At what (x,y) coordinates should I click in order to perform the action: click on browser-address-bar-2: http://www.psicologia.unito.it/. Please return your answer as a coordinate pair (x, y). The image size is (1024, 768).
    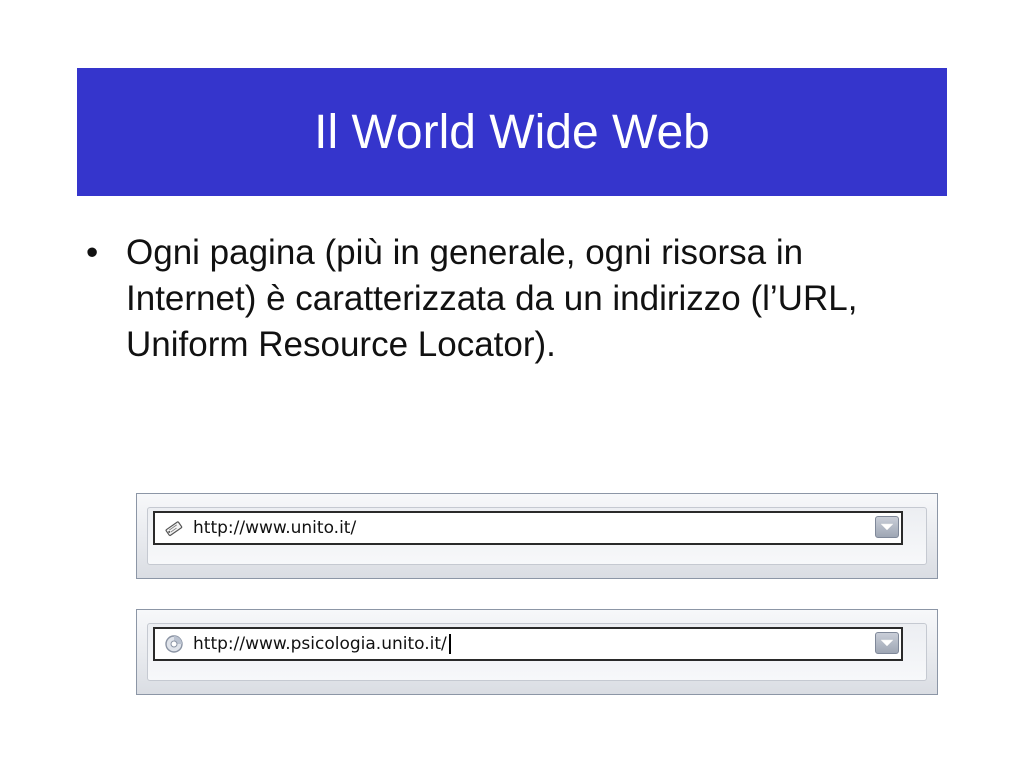
    Looking at the image, I should click on (537, 652).